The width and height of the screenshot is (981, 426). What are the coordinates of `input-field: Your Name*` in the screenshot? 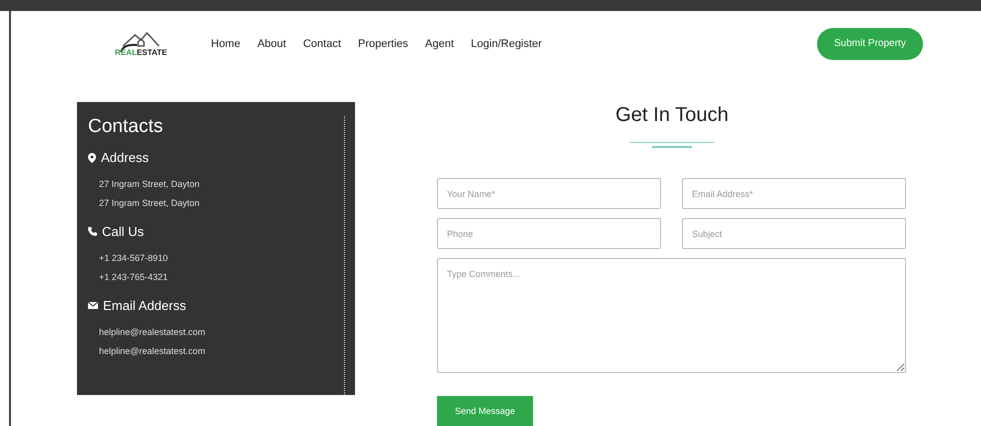 It's located at (549, 193).